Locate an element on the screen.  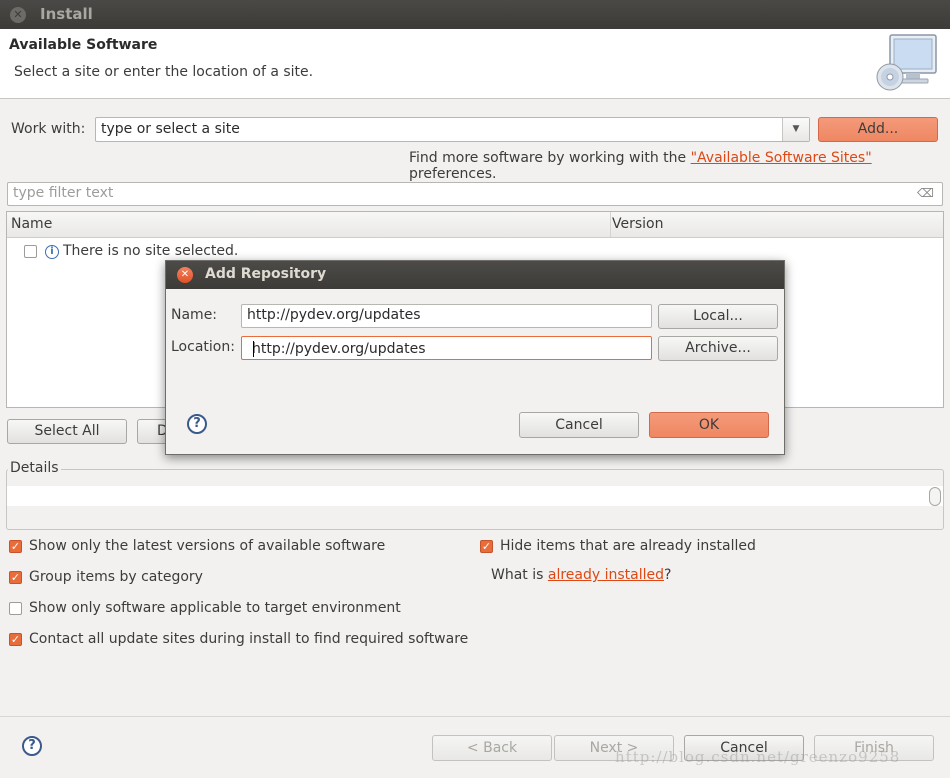
work-with-combo: type or select a site ▼ is located at coordinates (452, 129).